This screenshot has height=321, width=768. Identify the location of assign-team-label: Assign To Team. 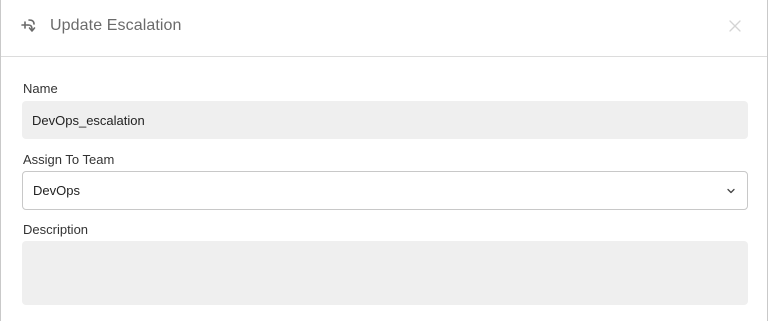
(69, 159).